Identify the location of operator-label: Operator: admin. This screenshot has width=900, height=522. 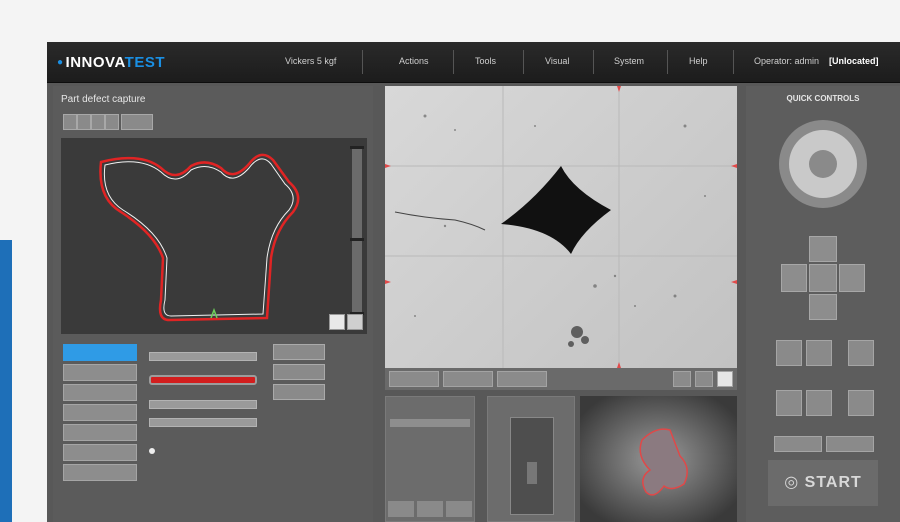
(787, 61).